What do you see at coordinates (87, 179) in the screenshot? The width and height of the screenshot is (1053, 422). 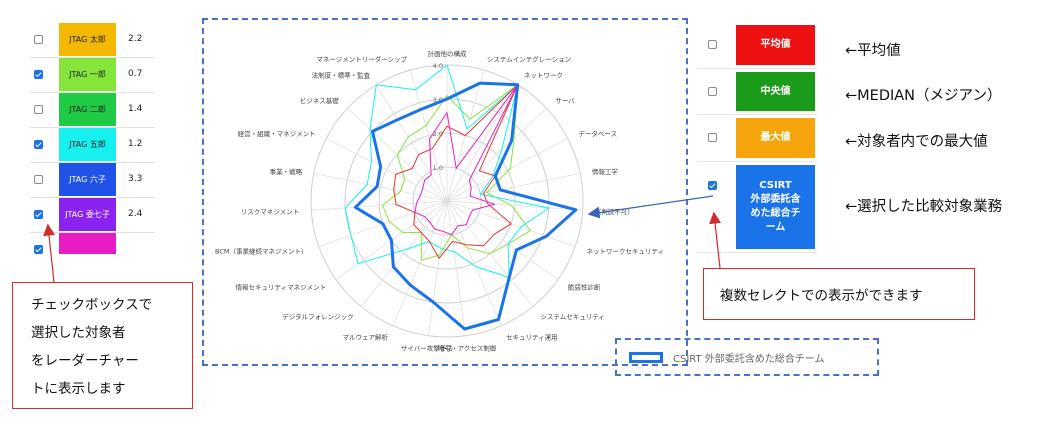 I see `person-name: JTAG 六子` at bounding box center [87, 179].